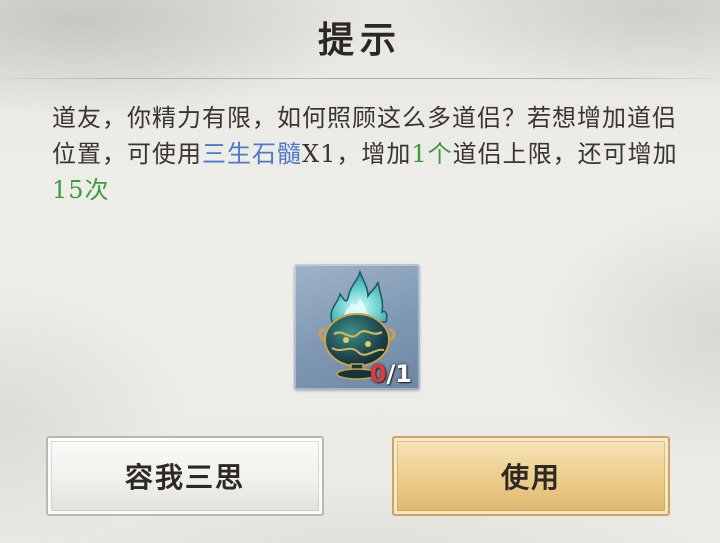 This screenshot has width=720, height=543. Describe the element at coordinates (252, 154) in the screenshot. I see `item-name-highlight: 三生石髓` at that location.